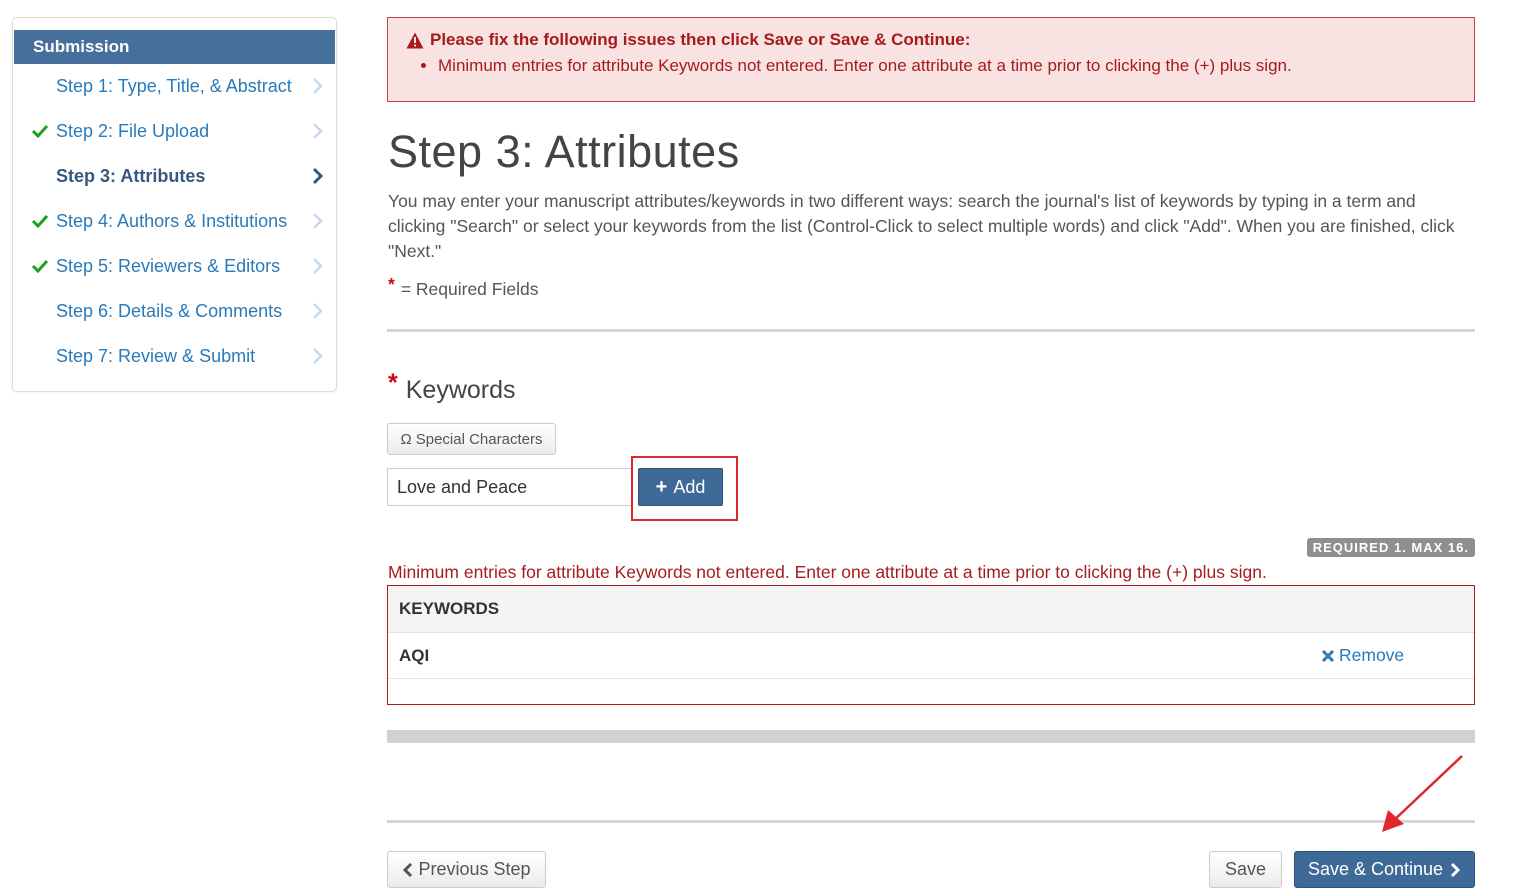  What do you see at coordinates (131, 176) in the screenshot?
I see `sidebar-item-label: Step 3: Attributes` at bounding box center [131, 176].